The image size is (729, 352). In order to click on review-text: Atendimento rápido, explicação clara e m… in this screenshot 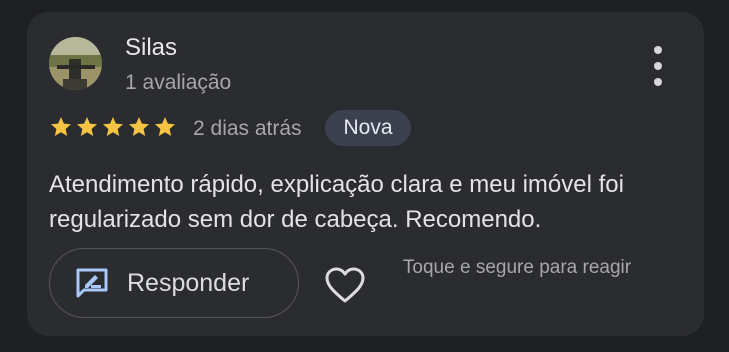, I will do `click(336, 202)`.